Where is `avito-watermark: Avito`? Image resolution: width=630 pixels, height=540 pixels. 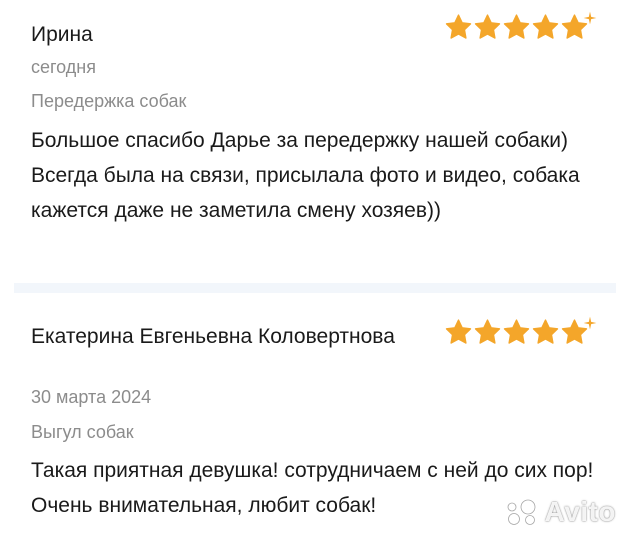
avito-watermark: Avito is located at coordinates (558, 512).